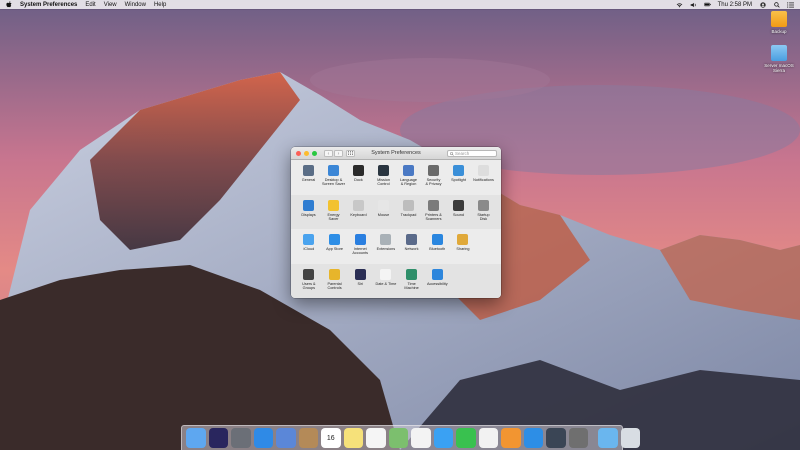 This screenshot has width=800, height=450. Describe the element at coordinates (358, 180) in the screenshot. I see `pref-pane-label: Dock` at that location.